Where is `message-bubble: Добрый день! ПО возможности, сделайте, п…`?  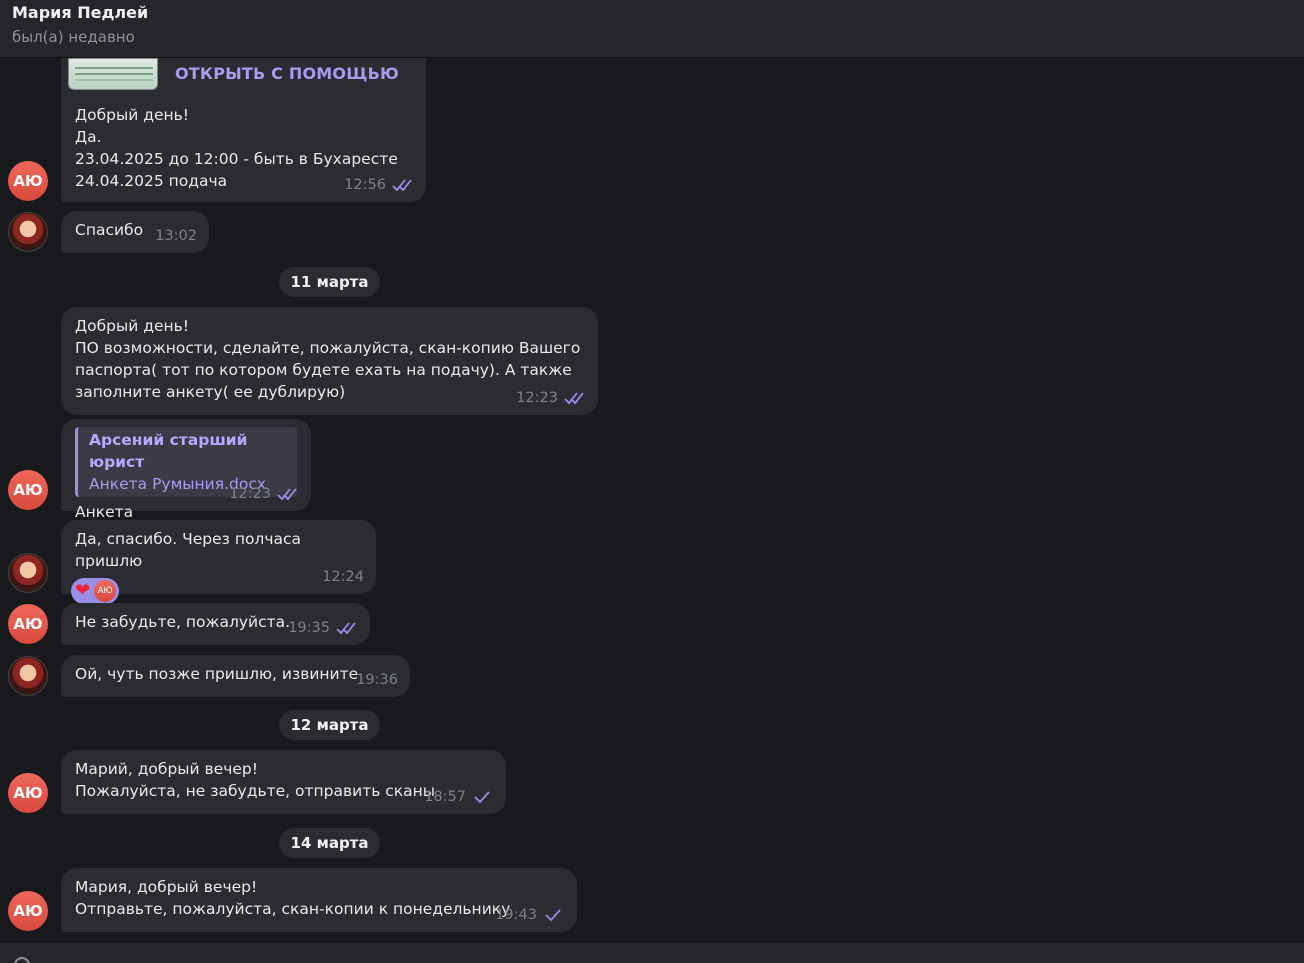
message-bubble: Добрый день! ПО возможности, сделайте, п… is located at coordinates (329, 361).